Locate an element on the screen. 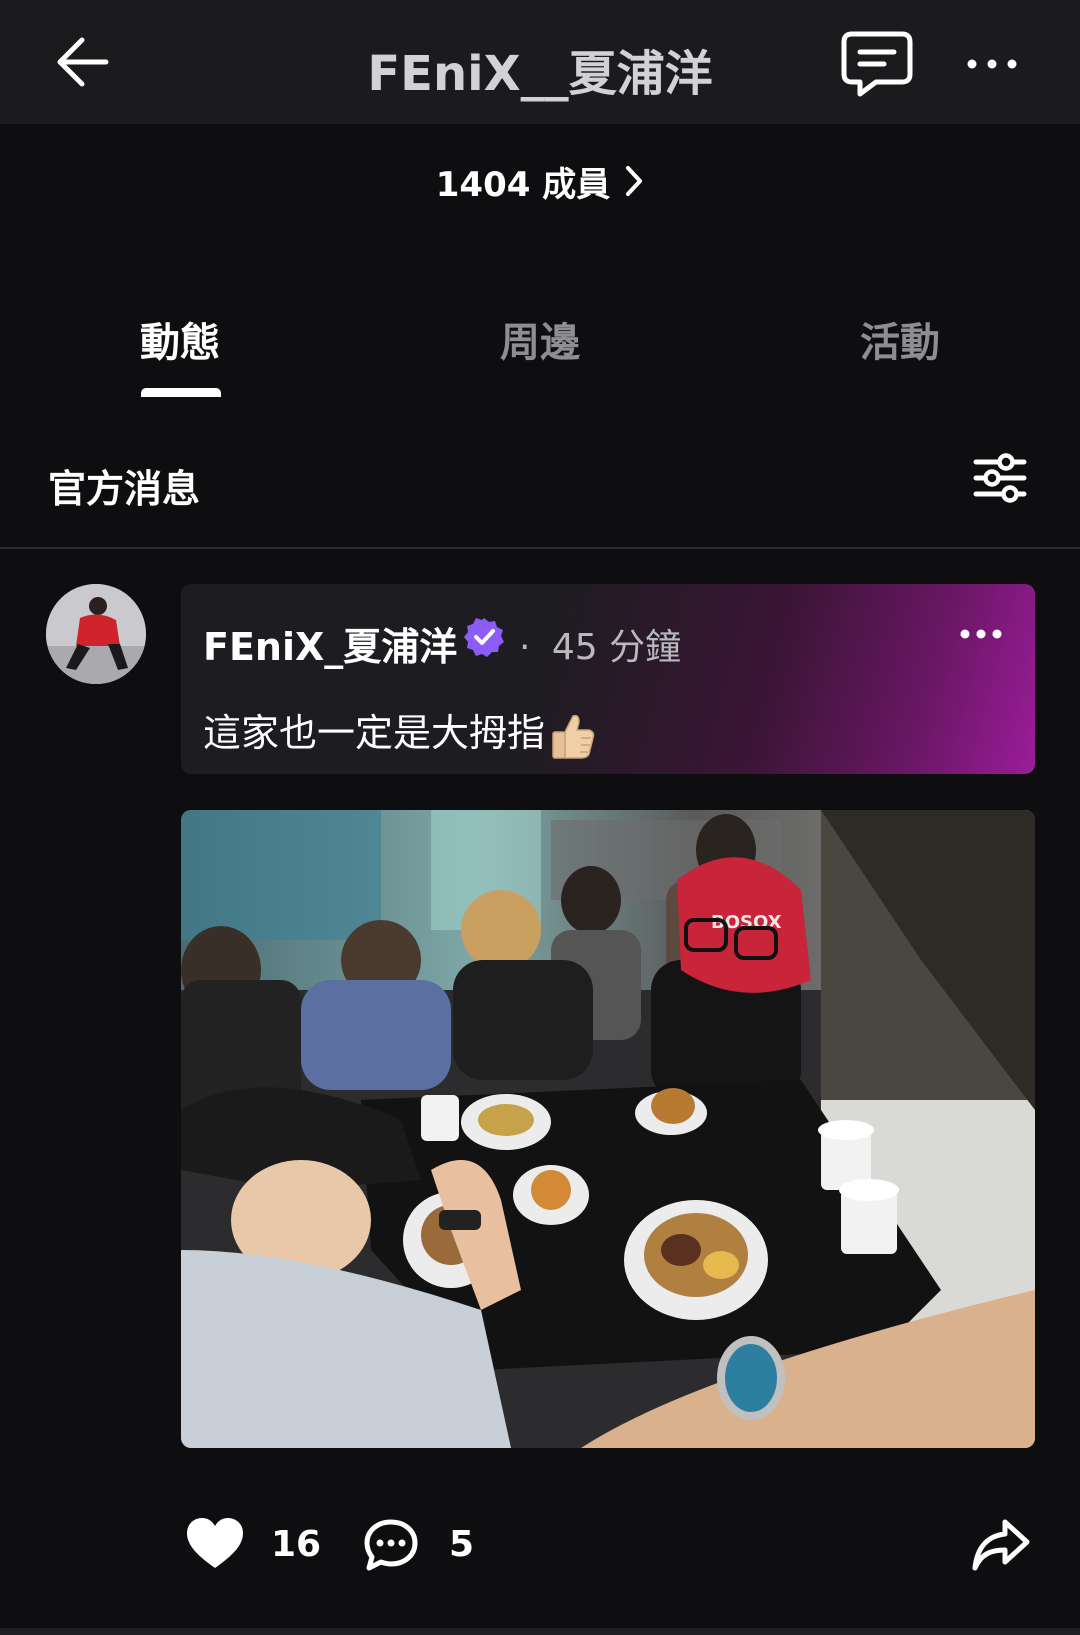 This screenshot has width=1080, height=1635. avatar-image is located at coordinates (96, 634).